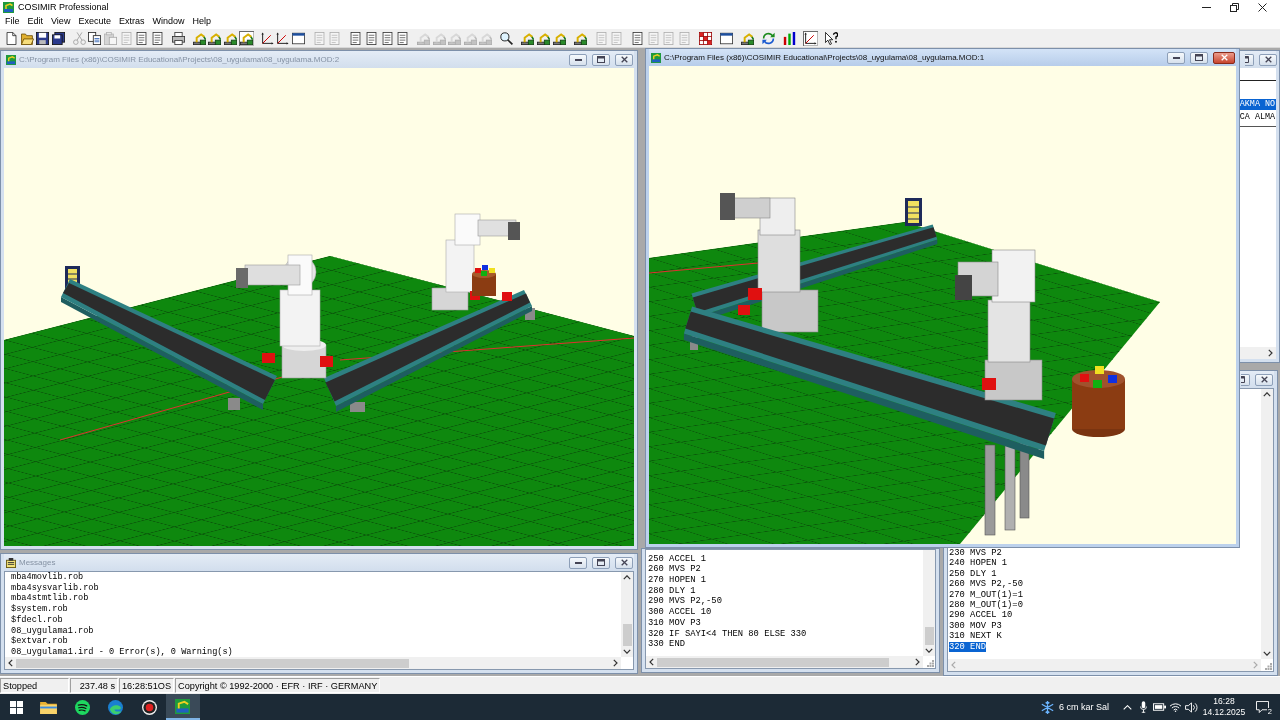 The width and height of the screenshot is (1280, 720). What do you see at coordinates (706, 38) in the screenshot?
I see `grid-icon` at bounding box center [706, 38].